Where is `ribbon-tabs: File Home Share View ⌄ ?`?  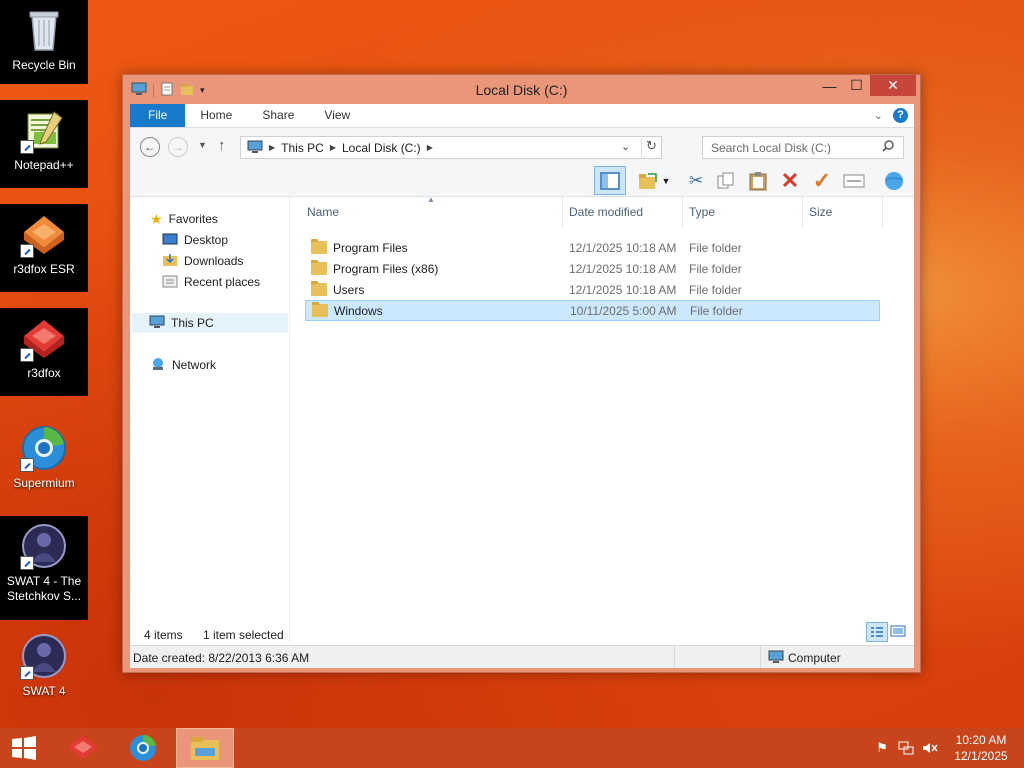 ribbon-tabs: File Home Share View ⌄ ? is located at coordinates (522, 116).